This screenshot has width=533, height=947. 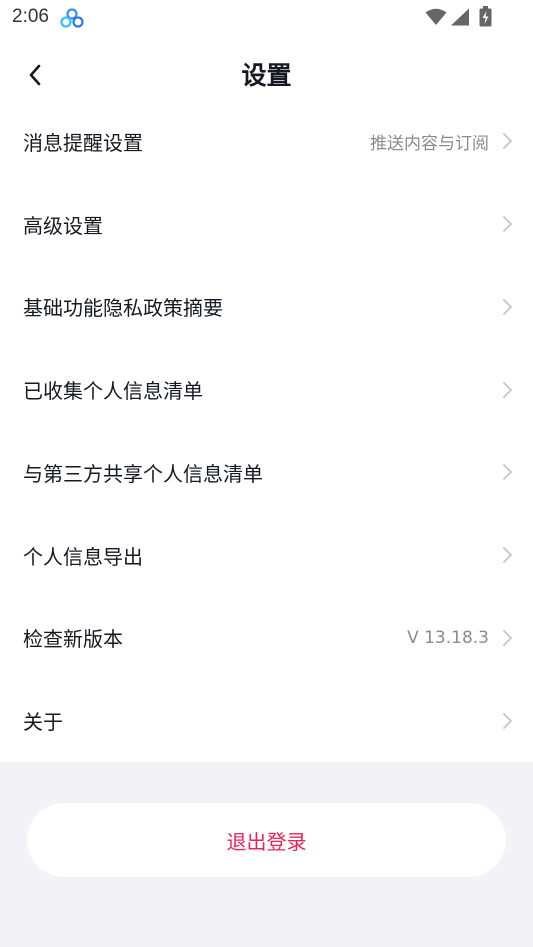 I want to click on settings-item-about: 关于, so click(x=266, y=720).